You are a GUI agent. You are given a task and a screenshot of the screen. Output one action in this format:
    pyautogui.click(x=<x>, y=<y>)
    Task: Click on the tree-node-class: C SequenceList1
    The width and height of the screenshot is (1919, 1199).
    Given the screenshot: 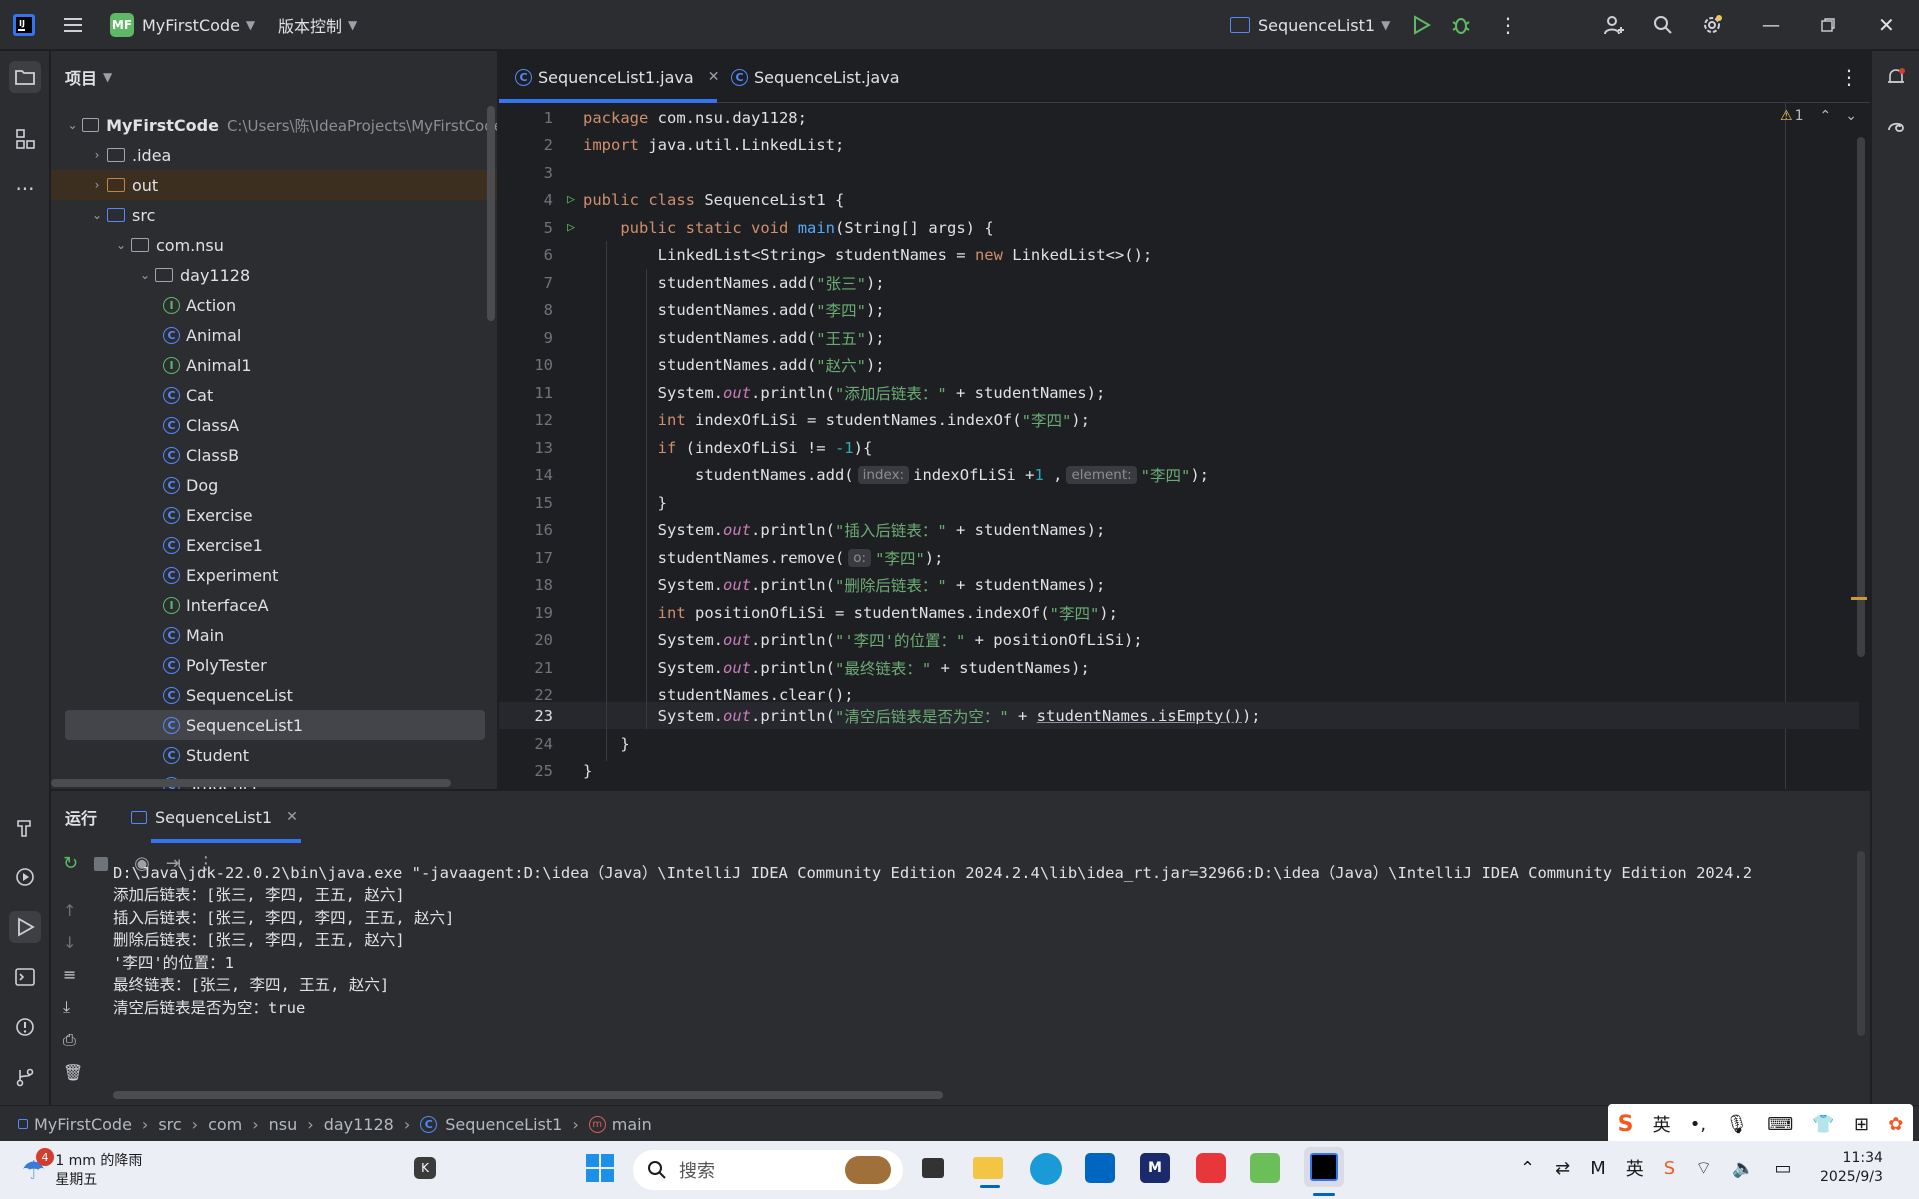 What is the action you would take?
    pyautogui.click(x=275, y=725)
    